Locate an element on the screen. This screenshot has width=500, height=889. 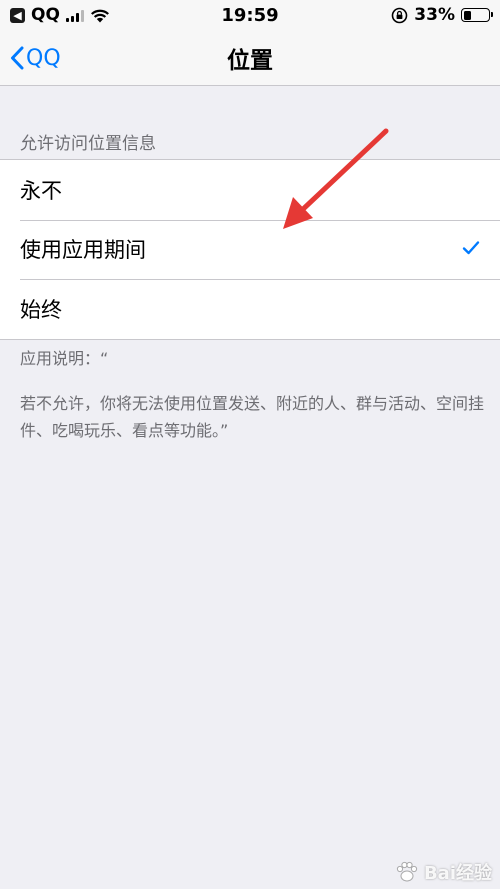
rotation-lock-icon is located at coordinates (399, 15).